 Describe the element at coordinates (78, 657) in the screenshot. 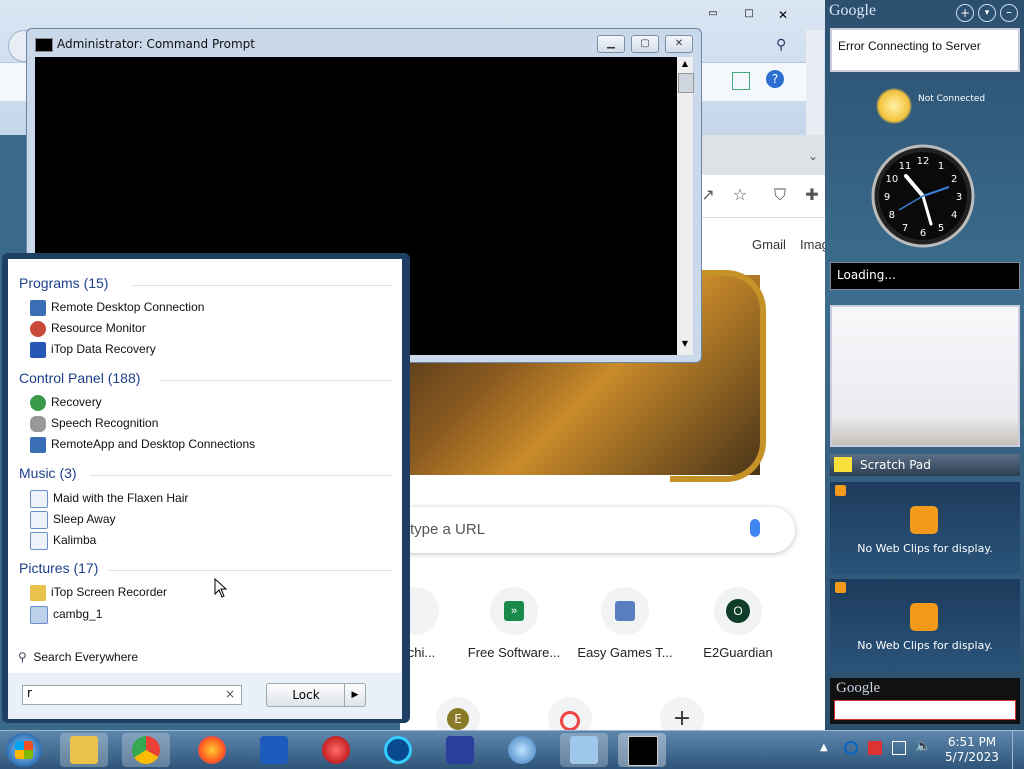

I see `search-everywhere-link: ⚲ Search Everywhere` at that location.